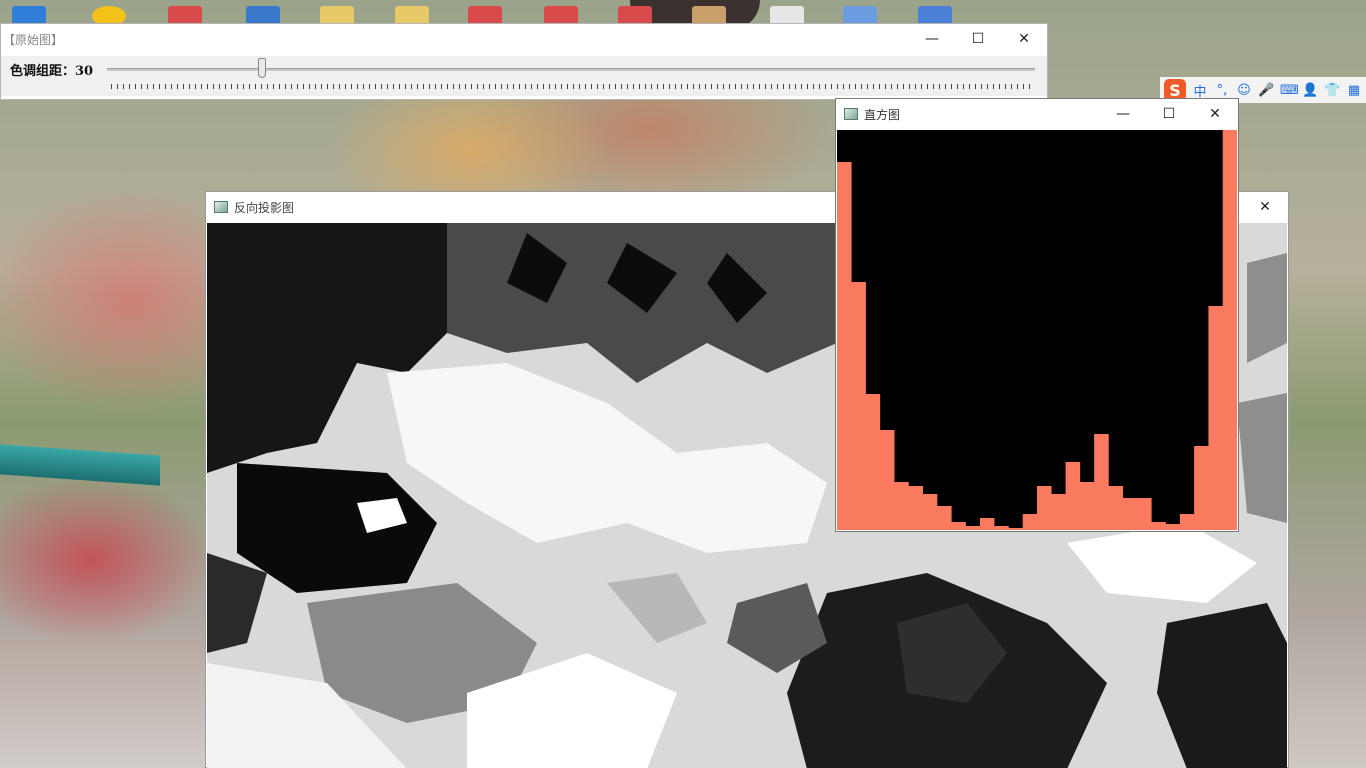 This screenshot has height=768, width=1366. What do you see at coordinates (52, 71) in the screenshot?
I see `trackbar-label: 色调组距：30` at bounding box center [52, 71].